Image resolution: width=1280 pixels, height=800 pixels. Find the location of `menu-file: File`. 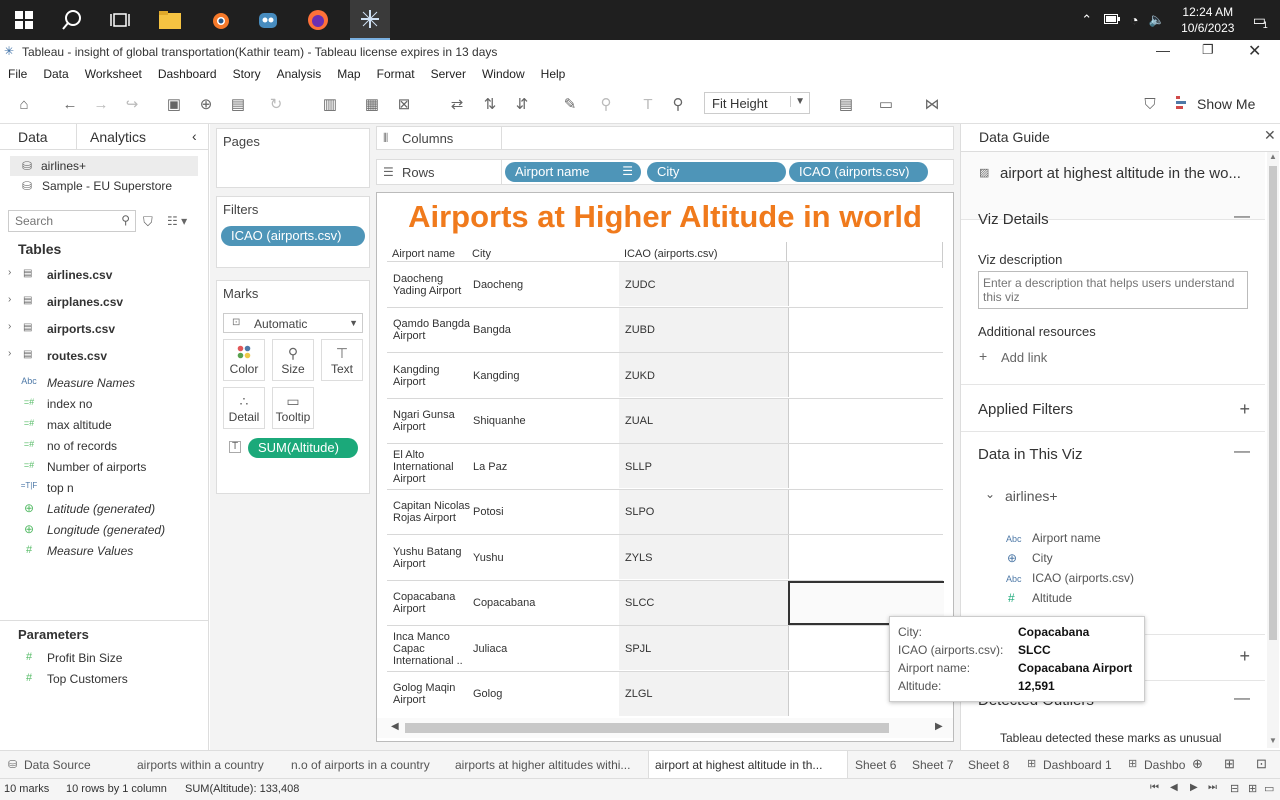

menu-file: File is located at coordinates (17, 72).